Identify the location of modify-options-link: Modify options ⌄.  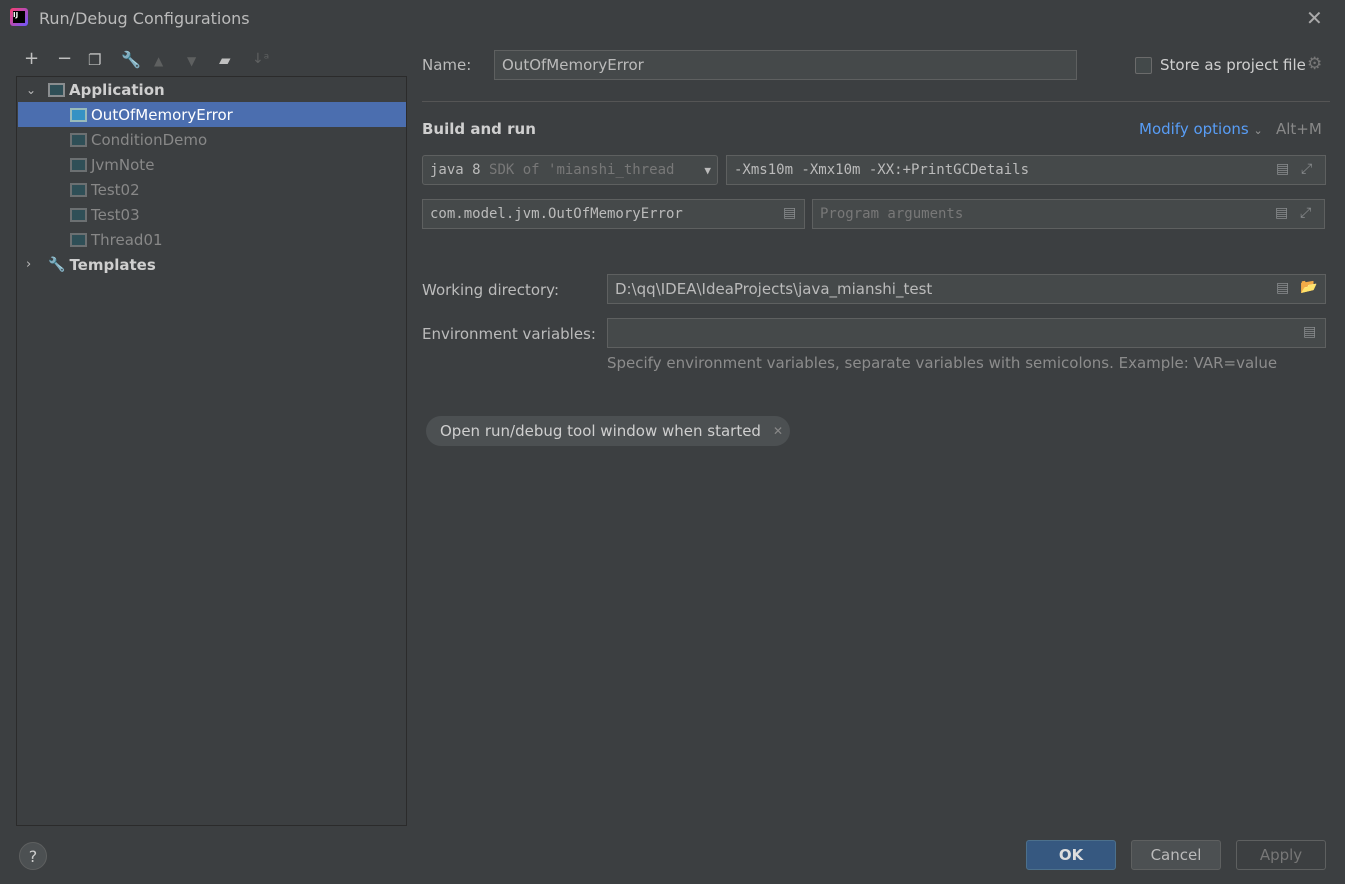
(1201, 129).